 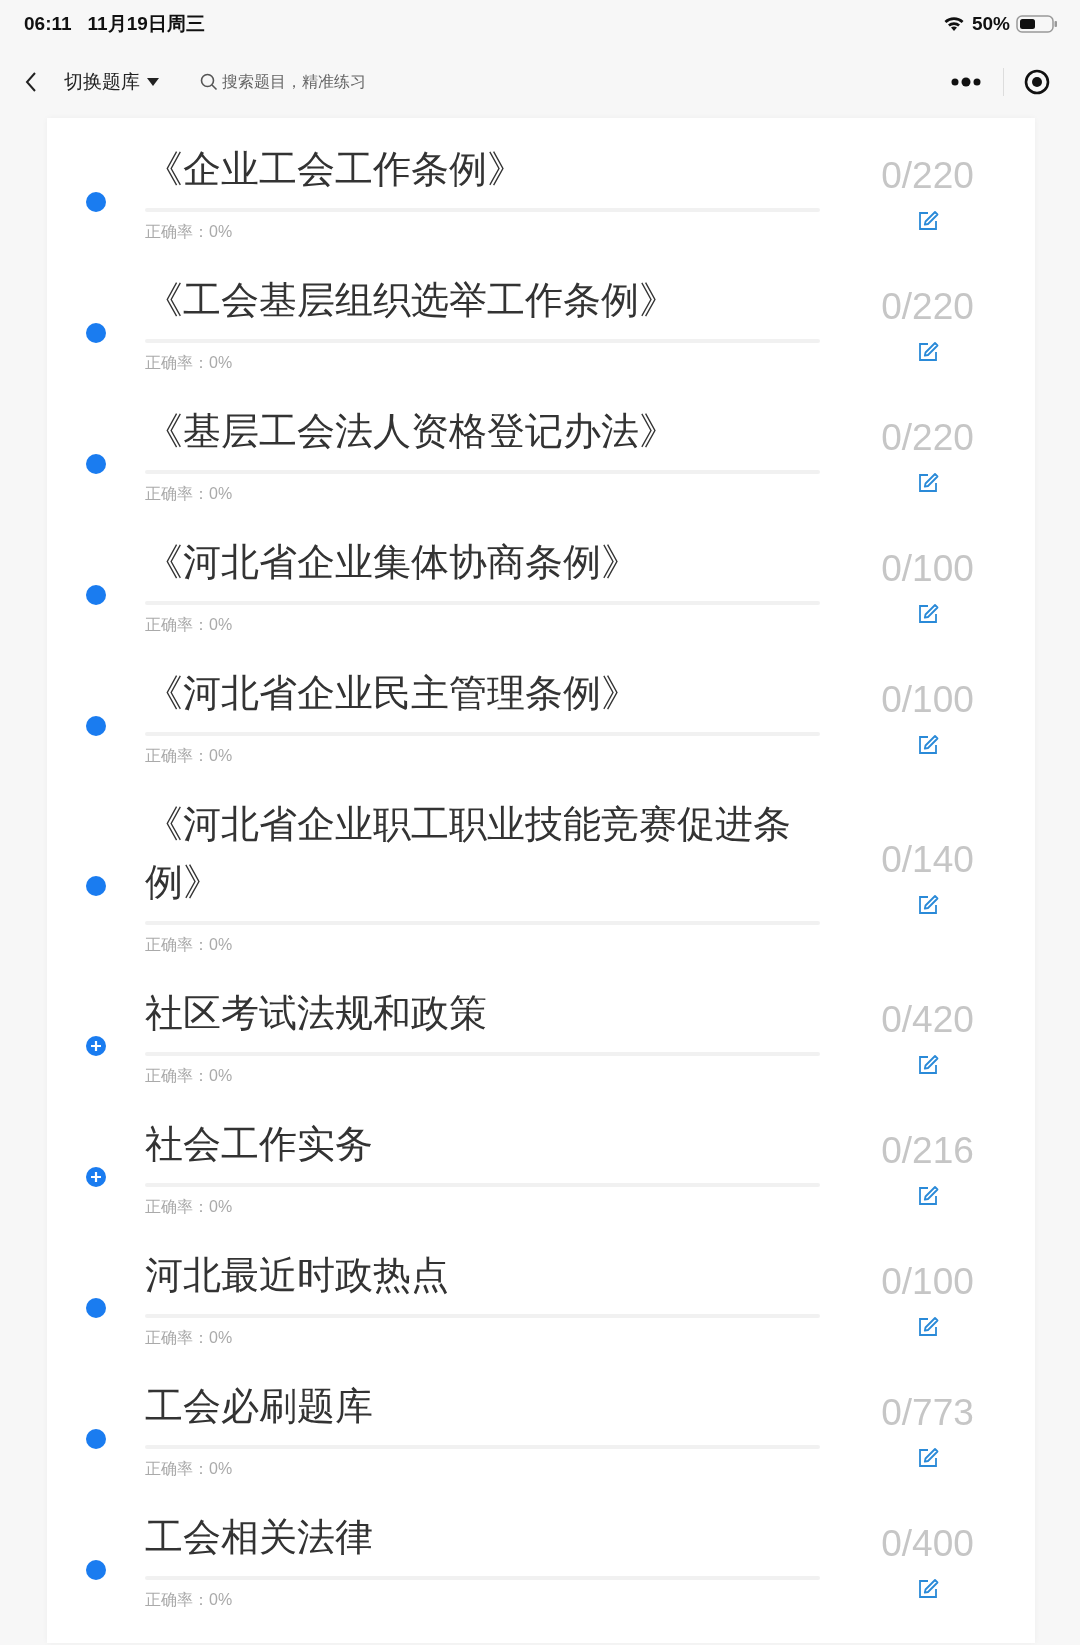 I want to click on question-count: 0/420, so click(x=927, y=1020).